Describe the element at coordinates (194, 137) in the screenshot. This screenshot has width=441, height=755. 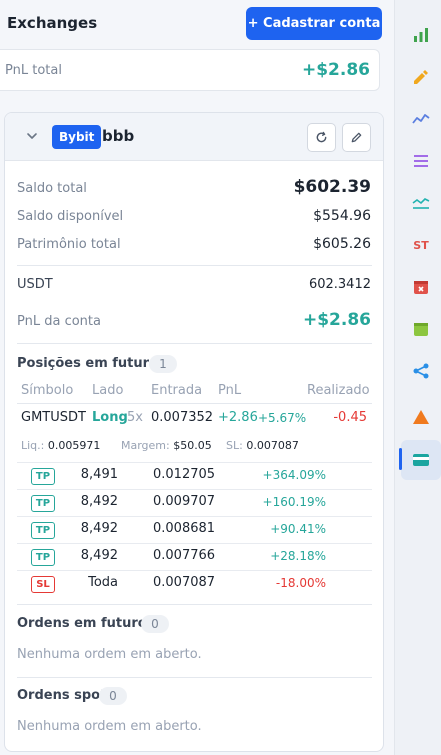
I see `account-card-header: Bybit bbb` at that location.